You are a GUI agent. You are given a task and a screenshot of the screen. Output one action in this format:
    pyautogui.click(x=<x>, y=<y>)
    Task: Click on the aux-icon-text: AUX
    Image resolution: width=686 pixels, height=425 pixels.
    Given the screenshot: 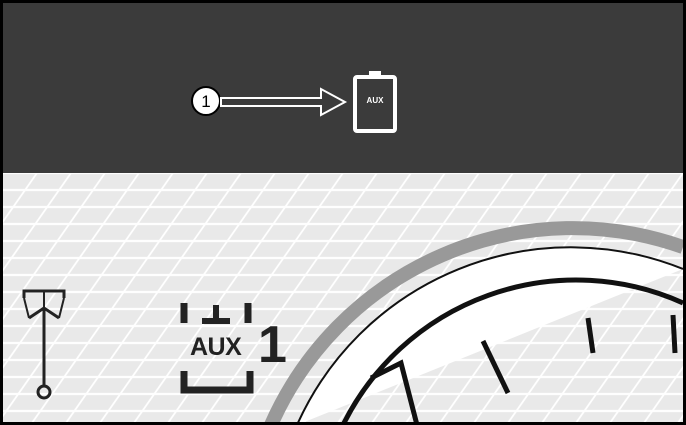 What is the action you would take?
    pyautogui.click(x=375, y=100)
    